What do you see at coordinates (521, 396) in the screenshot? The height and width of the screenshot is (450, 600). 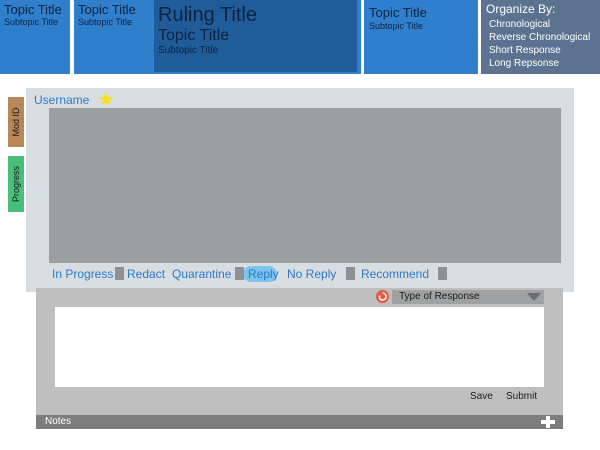 I see `submit-button: Submit` at bounding box center [521, 396].